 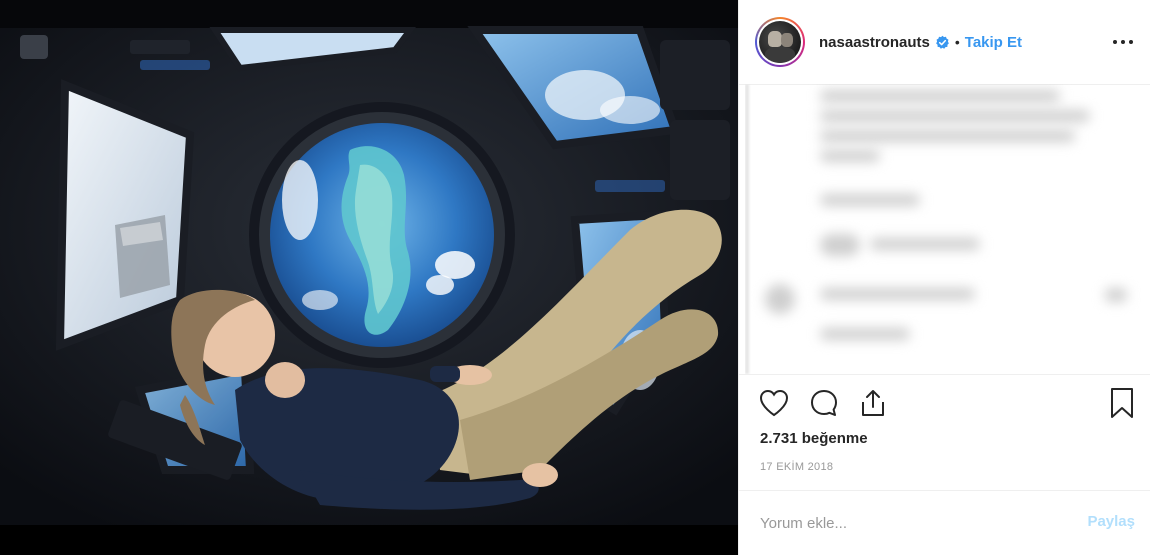 I want to click on likes-count: 2.731 beğenme, so click(x=814, y=438).